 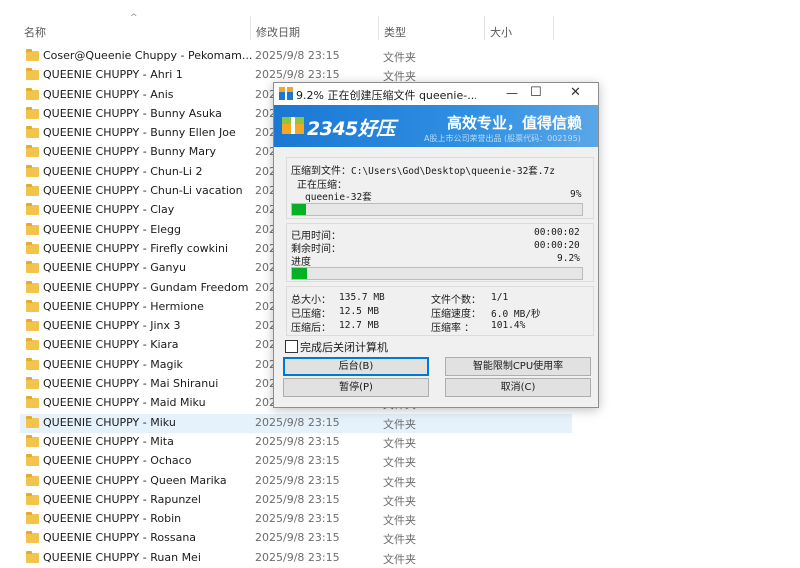 I want to click on folder-name: QUEENIE CHUPPY - Rapunzel, so click(x=122, y=499).